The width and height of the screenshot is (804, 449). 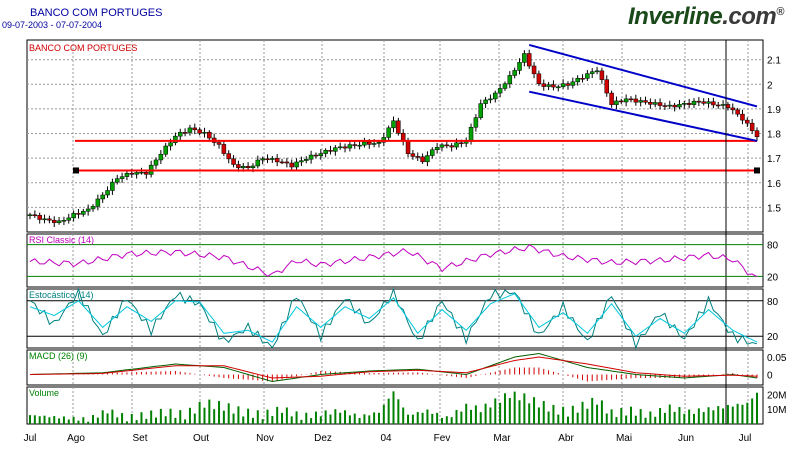 I want to click on y-tick-label: 80, so click(x=773, y=302).